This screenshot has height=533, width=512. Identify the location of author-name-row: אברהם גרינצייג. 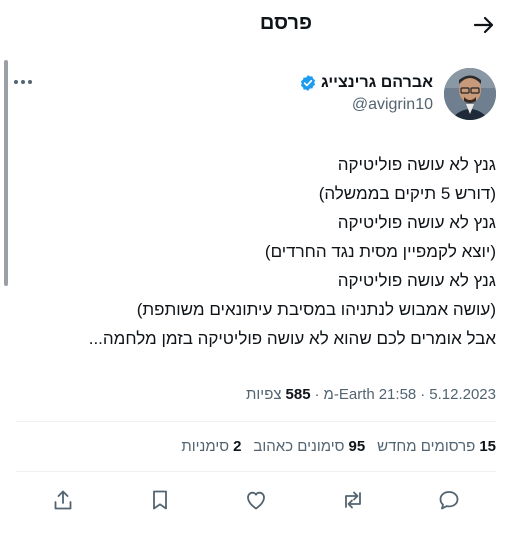
(366, 83).